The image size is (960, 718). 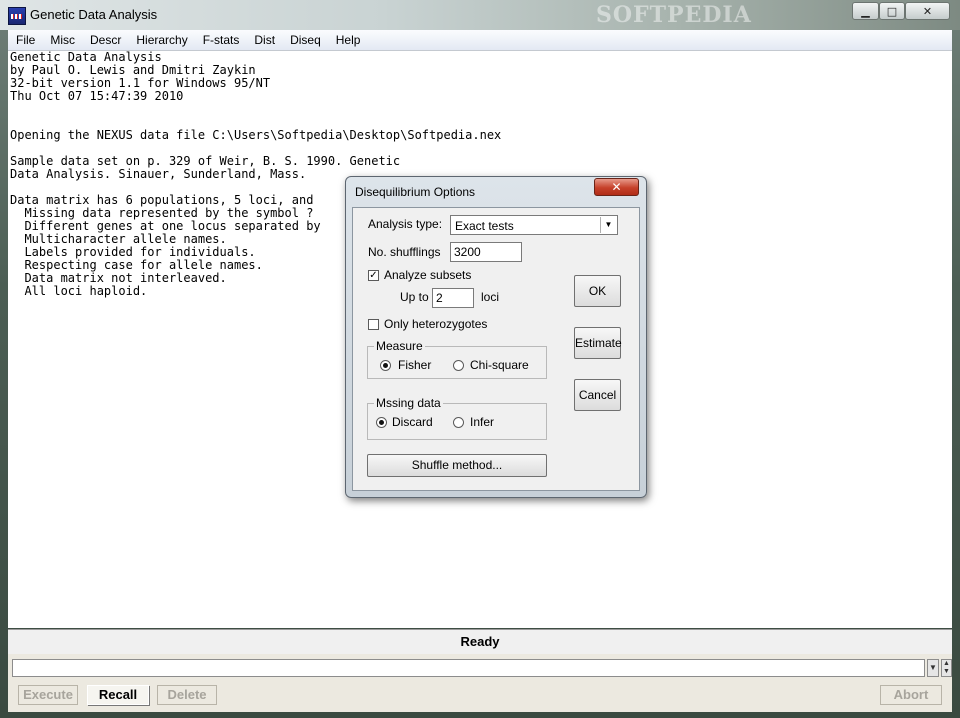 I want to click on analyze-subsets-label: Analyze subsets, so click(x=428, y=275).